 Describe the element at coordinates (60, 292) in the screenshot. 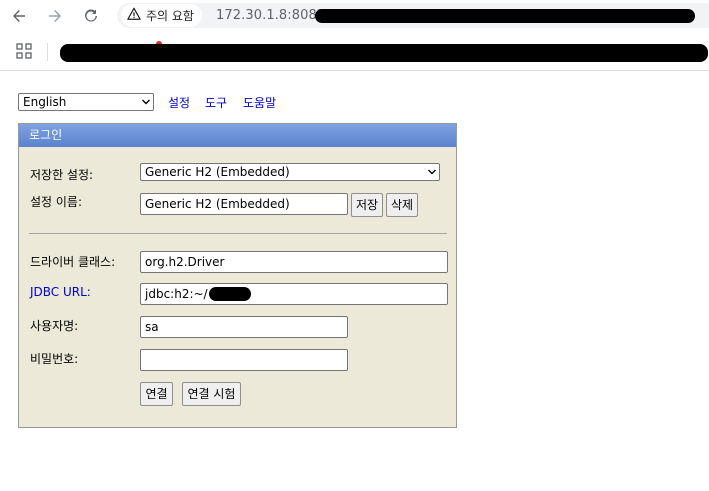

I see `jdbc-url-label: JDBC URL:` at that location.